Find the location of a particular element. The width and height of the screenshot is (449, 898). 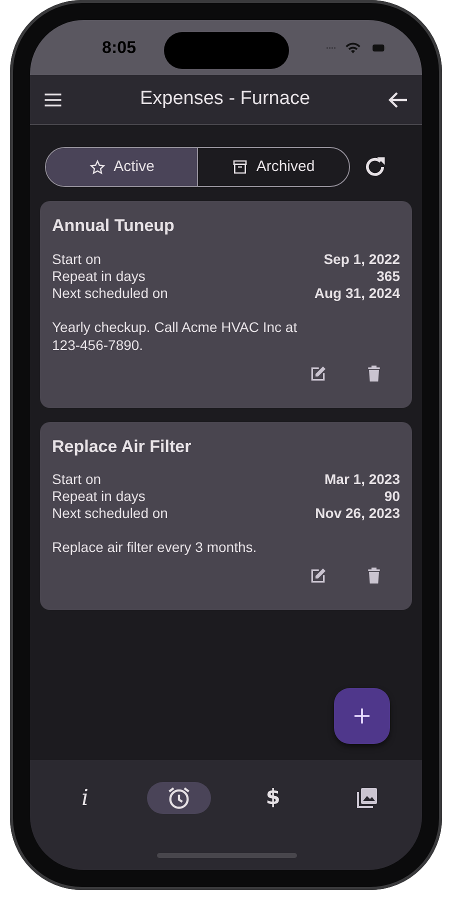

nav-tab is located at coordinates (179, 798).